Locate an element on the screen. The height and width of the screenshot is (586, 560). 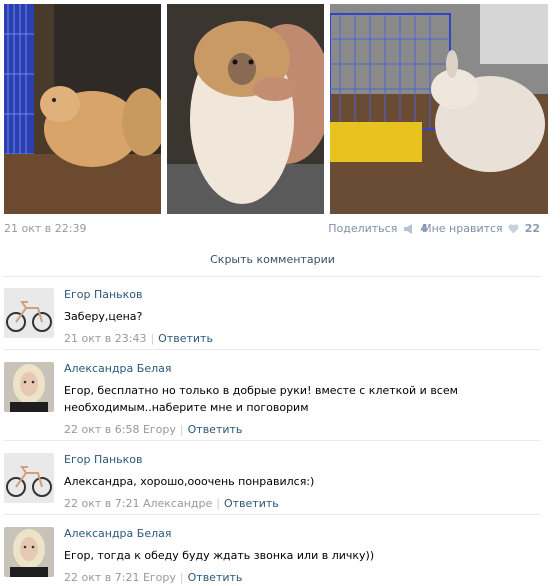
share-label: Поделиться is located at coordinates (363, 228).